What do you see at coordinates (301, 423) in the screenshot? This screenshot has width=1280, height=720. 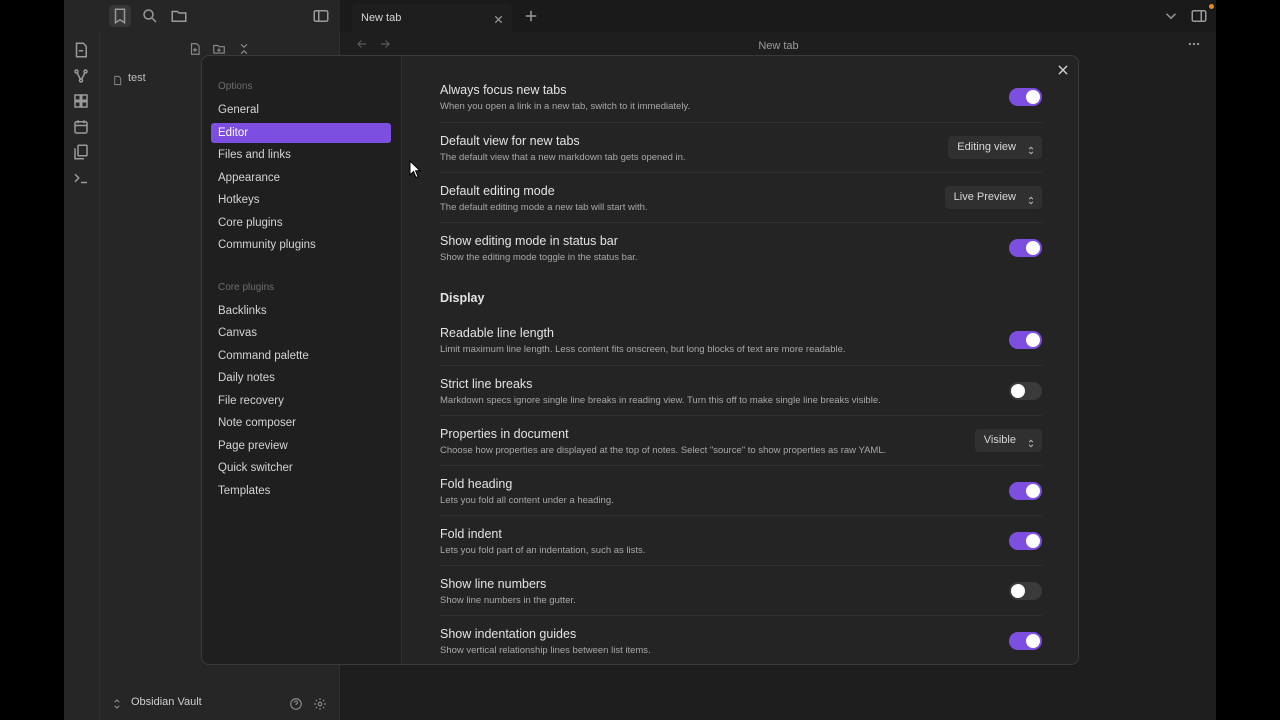 I see `nav-item-note-composer: Note composer` at bounding box center [301, 423].